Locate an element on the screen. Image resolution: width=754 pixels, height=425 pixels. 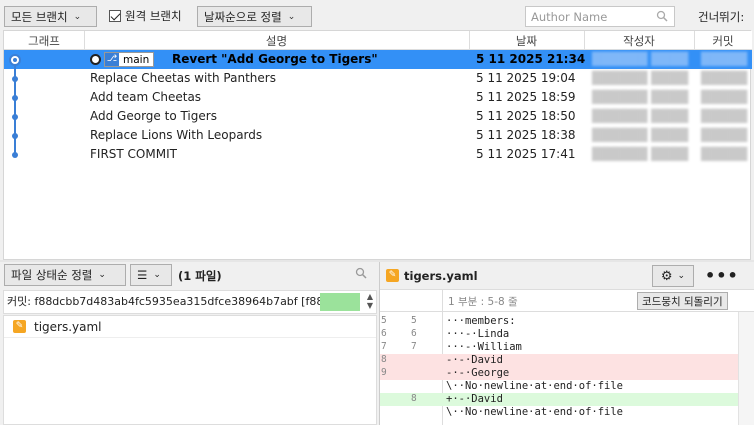
file-sort-label: 파일 상태순 정렬 is located at coordinates (52, 275).